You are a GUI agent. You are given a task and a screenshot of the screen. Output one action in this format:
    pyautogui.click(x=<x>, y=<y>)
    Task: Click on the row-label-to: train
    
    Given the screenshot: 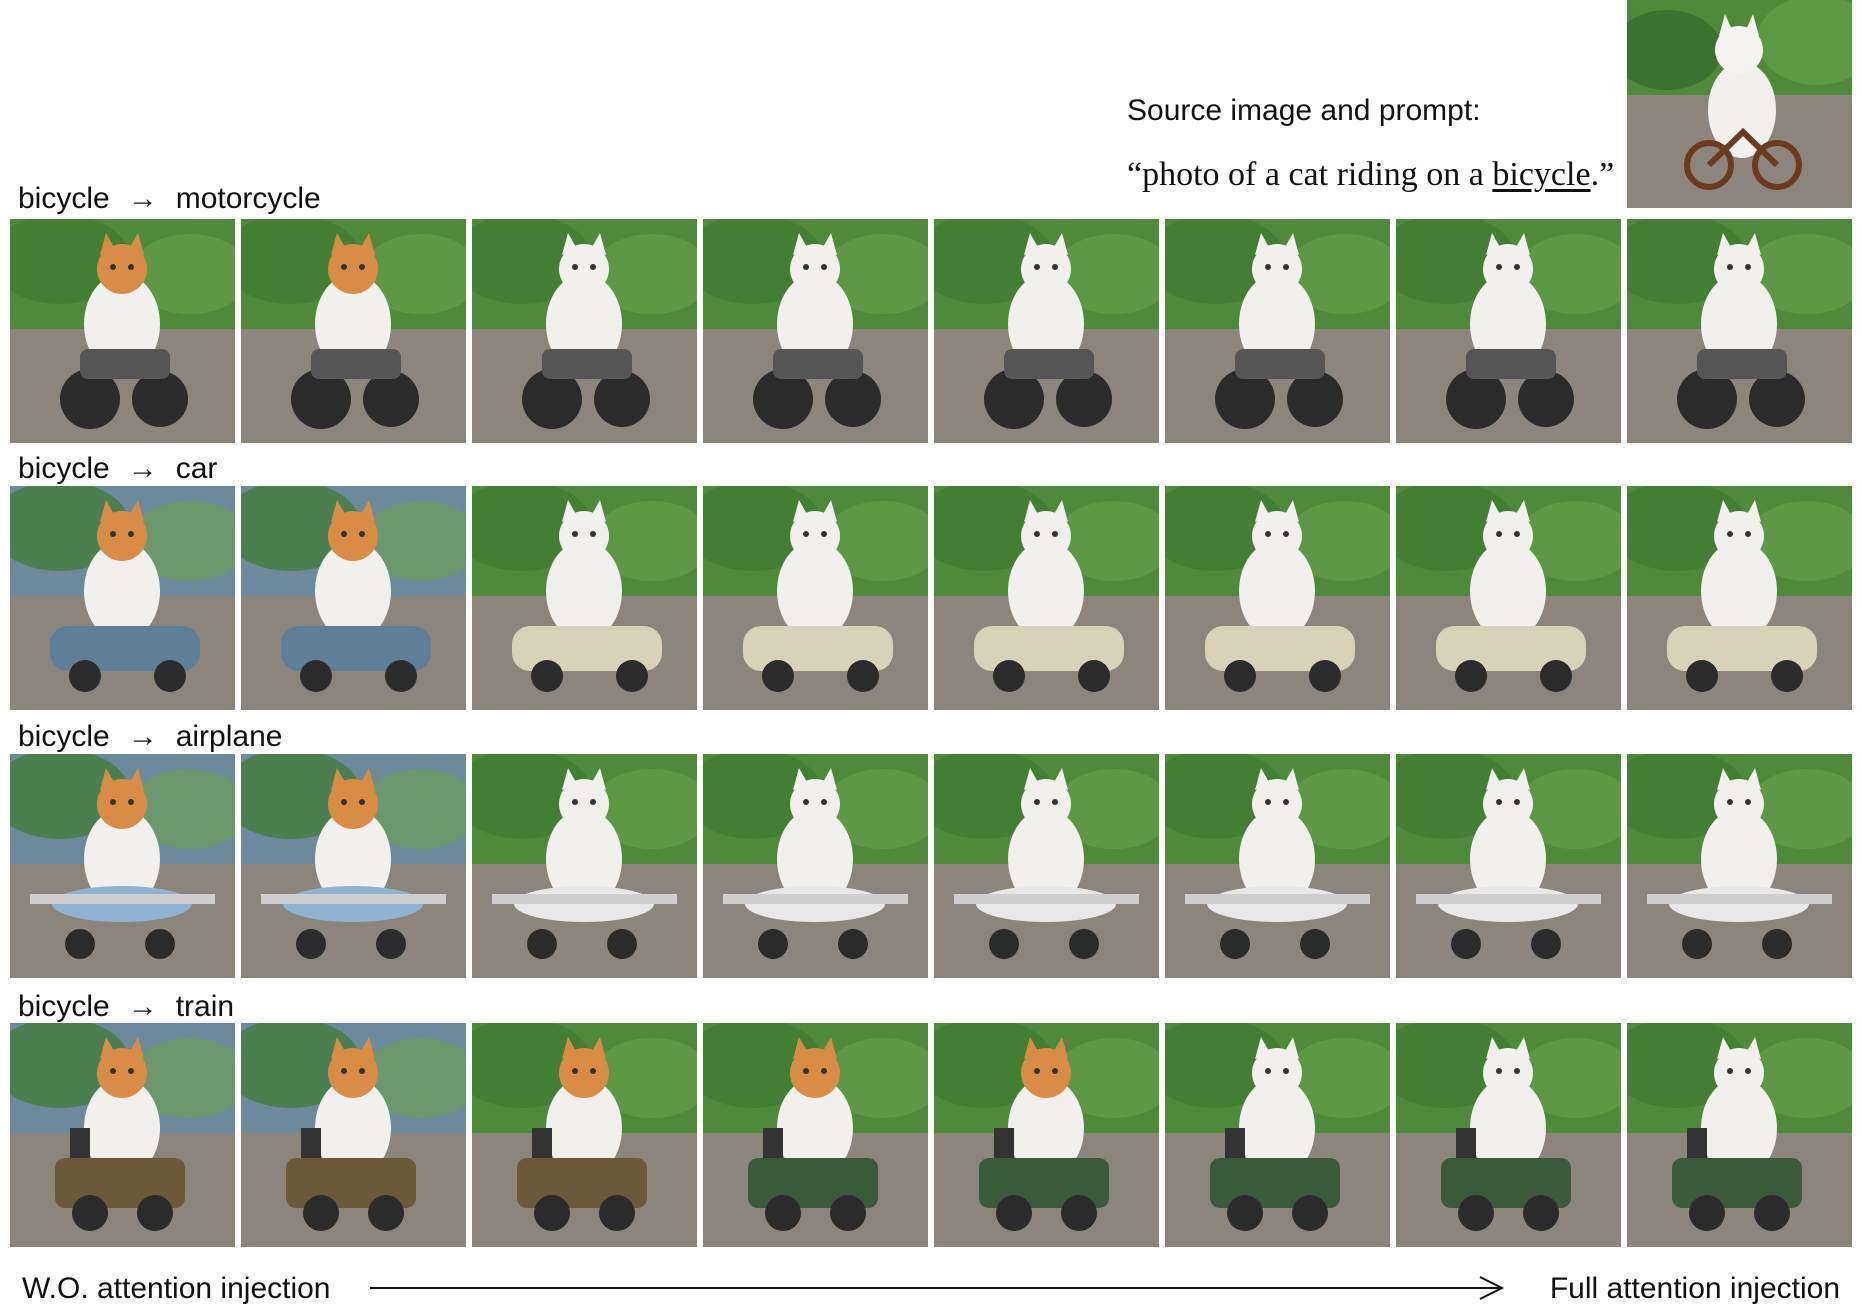 What is the action you would take?
    pyautogui.click(x=205, y=1006)
    